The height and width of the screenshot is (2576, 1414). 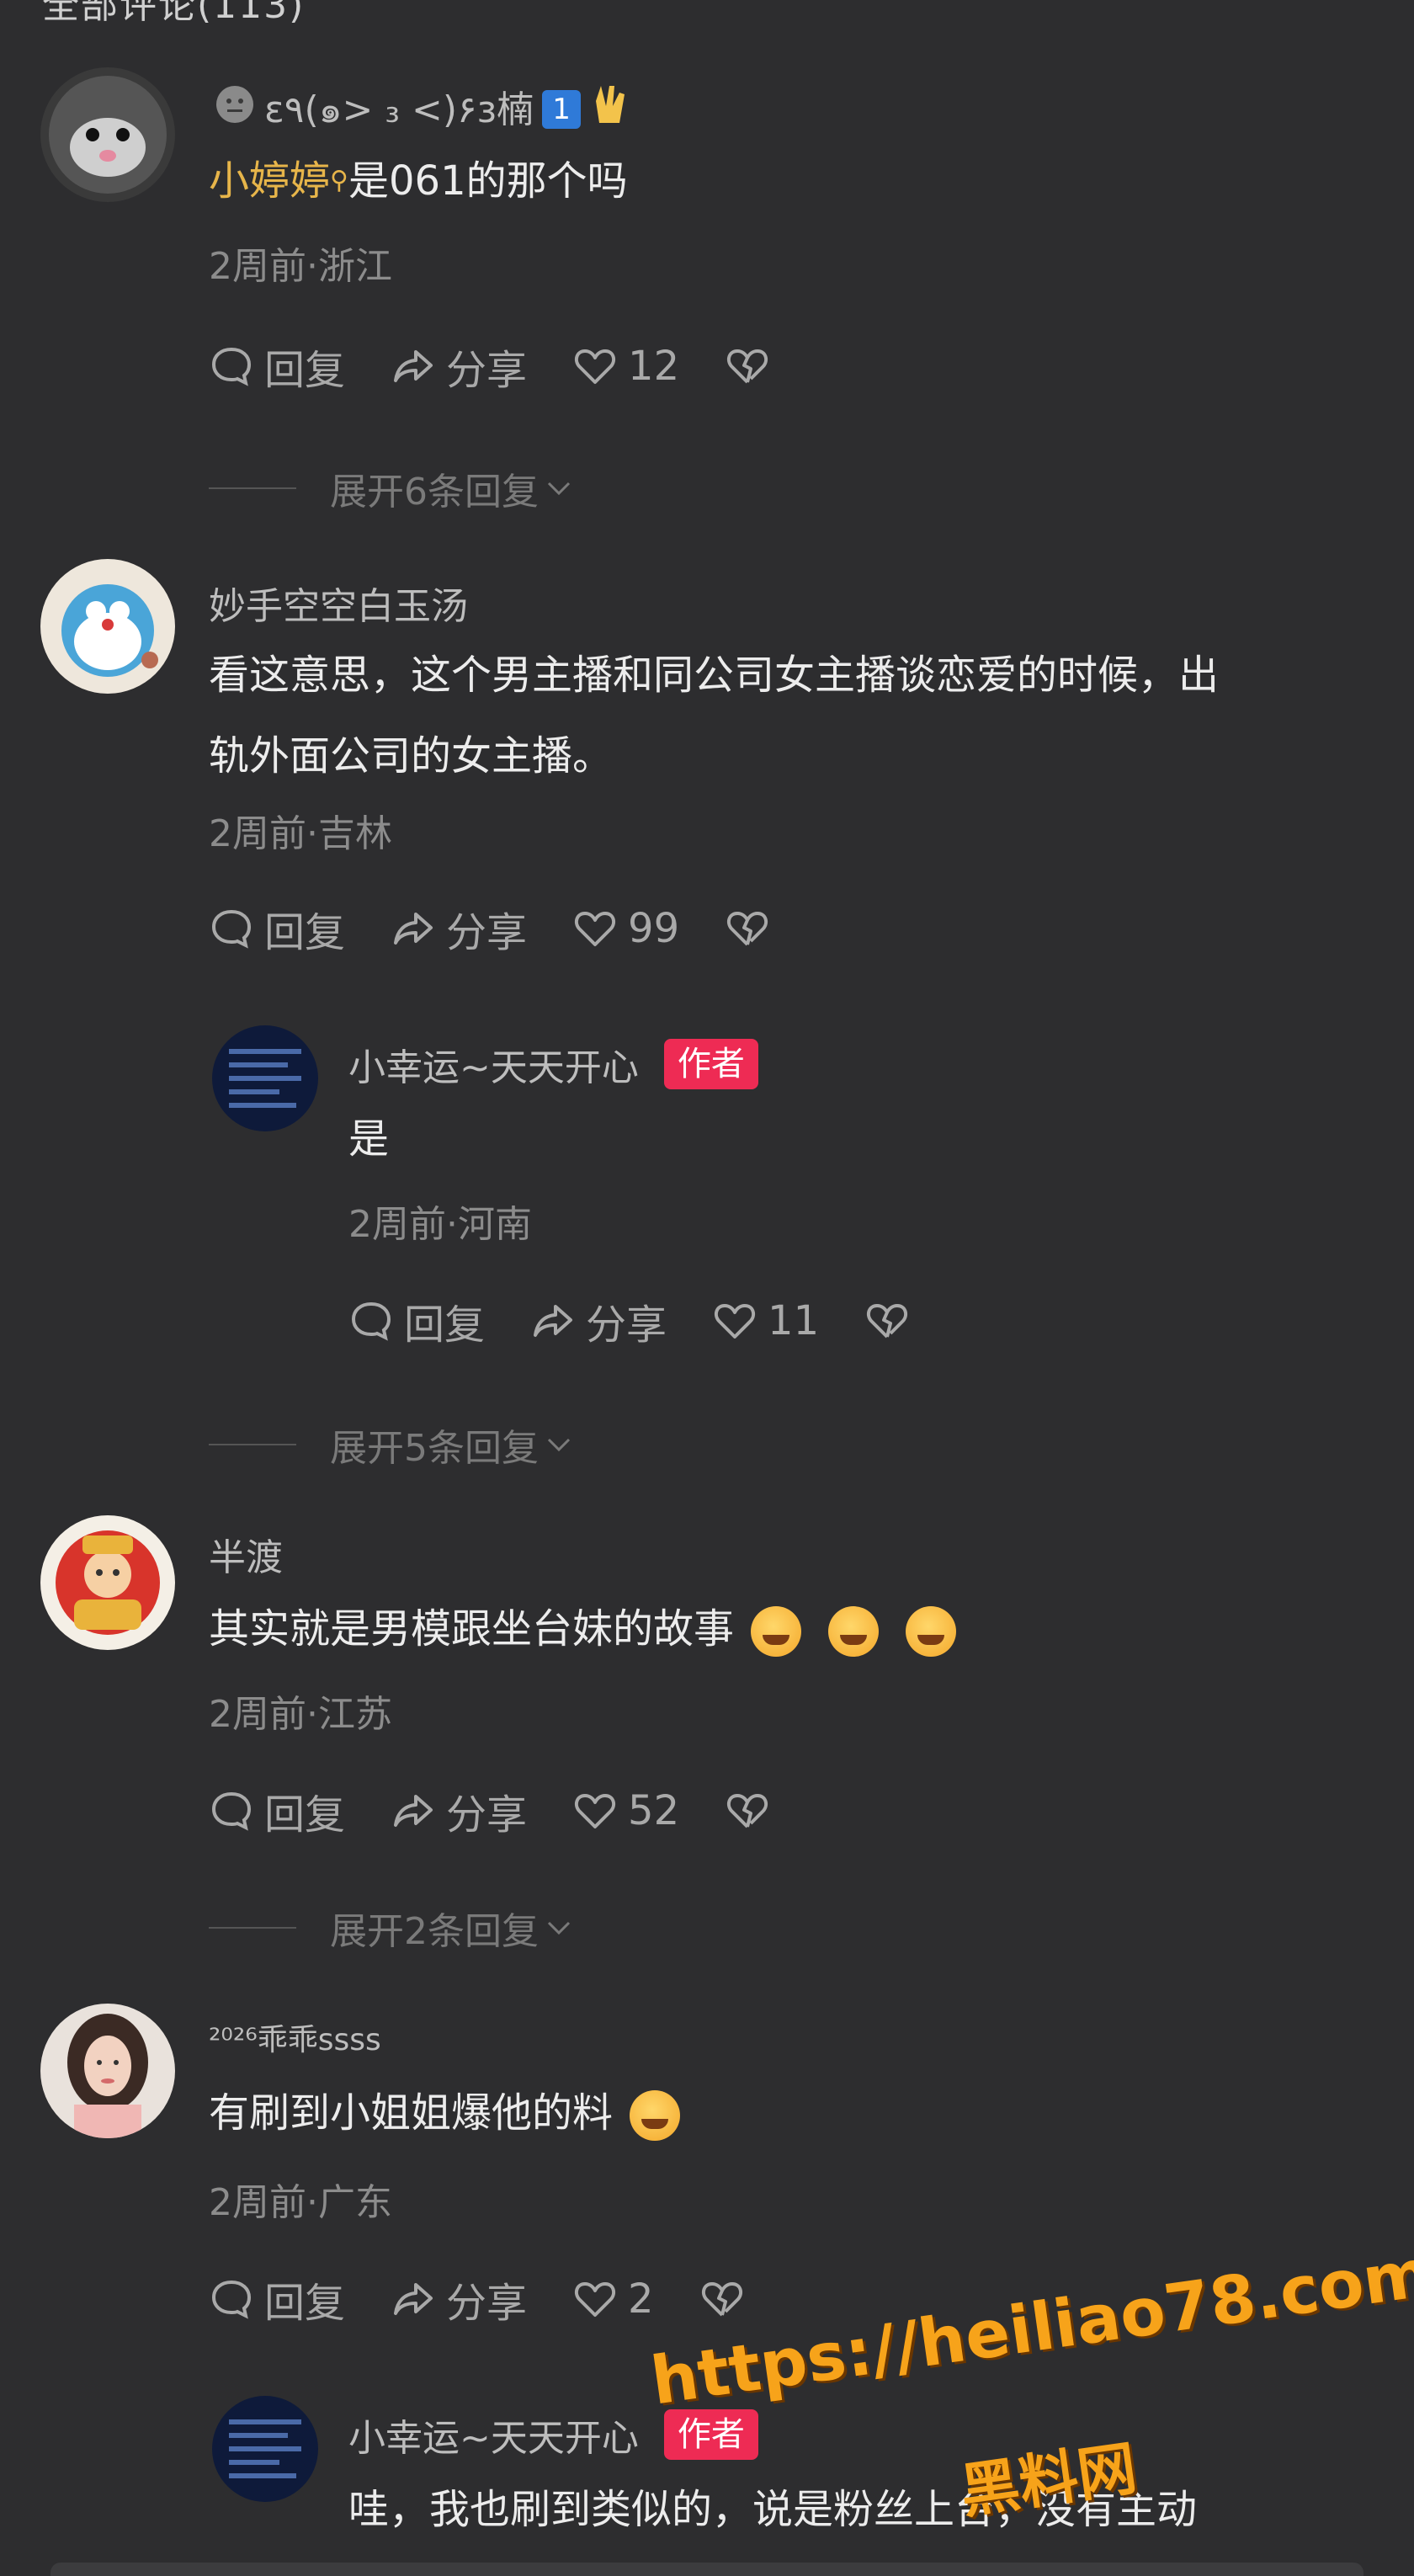 I want to click on comment-text: 其实就是男模跟坐台妹的故事, so click(x=794, y=1628).